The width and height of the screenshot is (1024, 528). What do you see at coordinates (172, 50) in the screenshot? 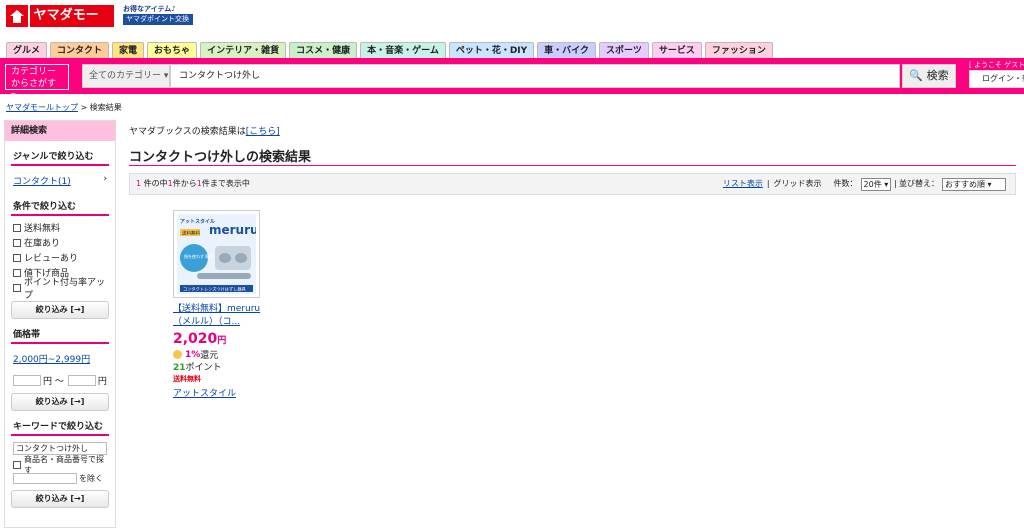
I see `category-tab: おもちゃ` at bounding box center [172, 50].